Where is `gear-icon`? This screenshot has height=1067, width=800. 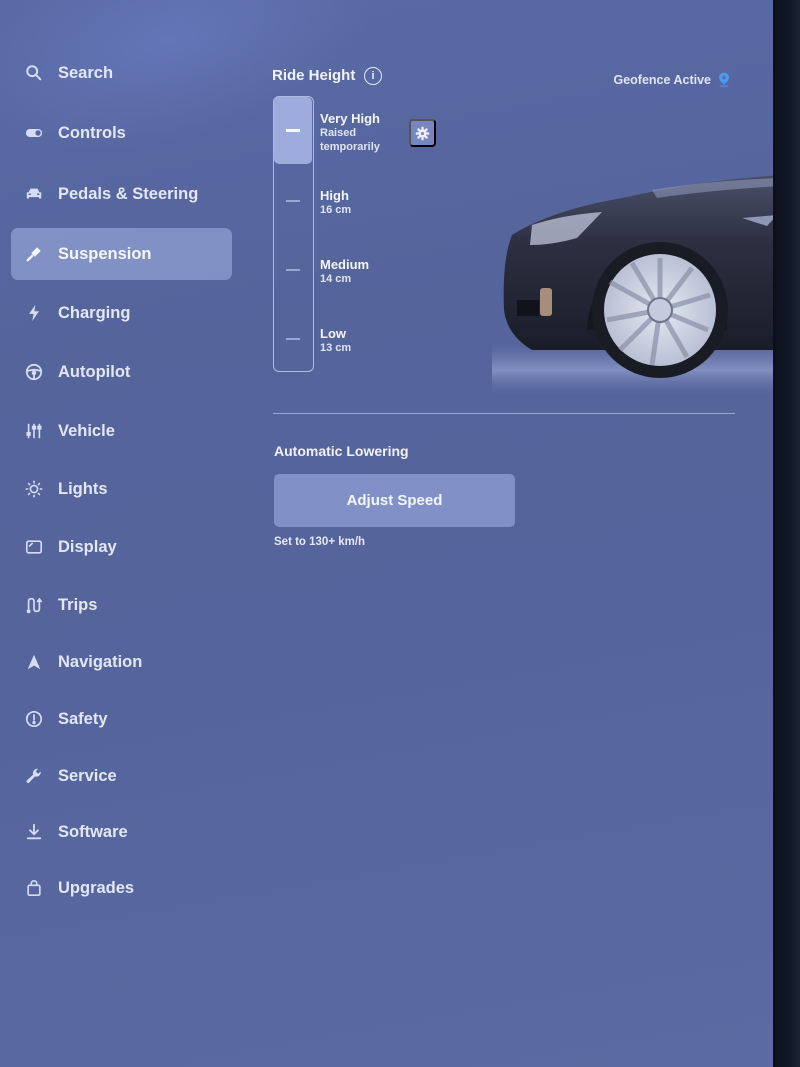
gear-icon is located at coordinates (422, 133).